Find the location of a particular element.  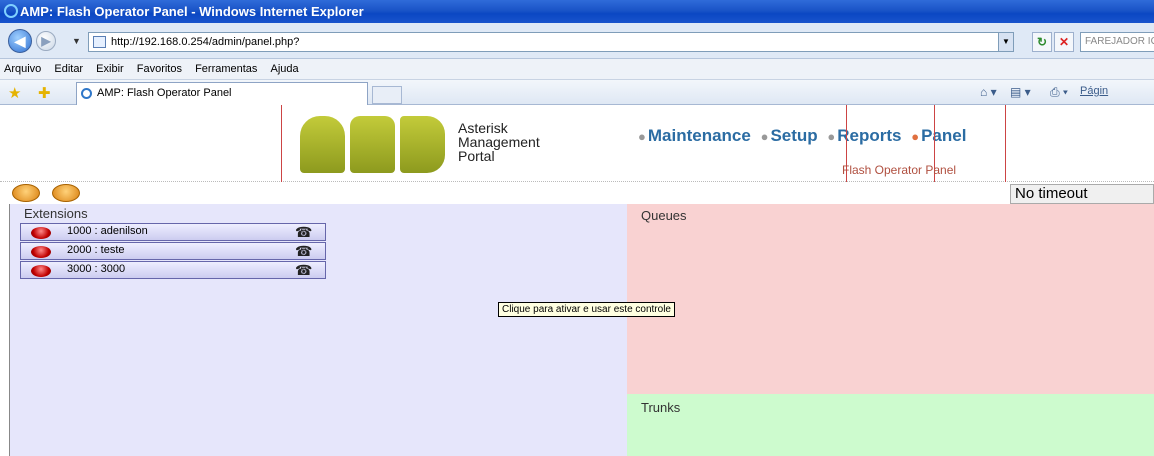

menu-ferramentas: Ferramentas is located at coordinates (226, 69).